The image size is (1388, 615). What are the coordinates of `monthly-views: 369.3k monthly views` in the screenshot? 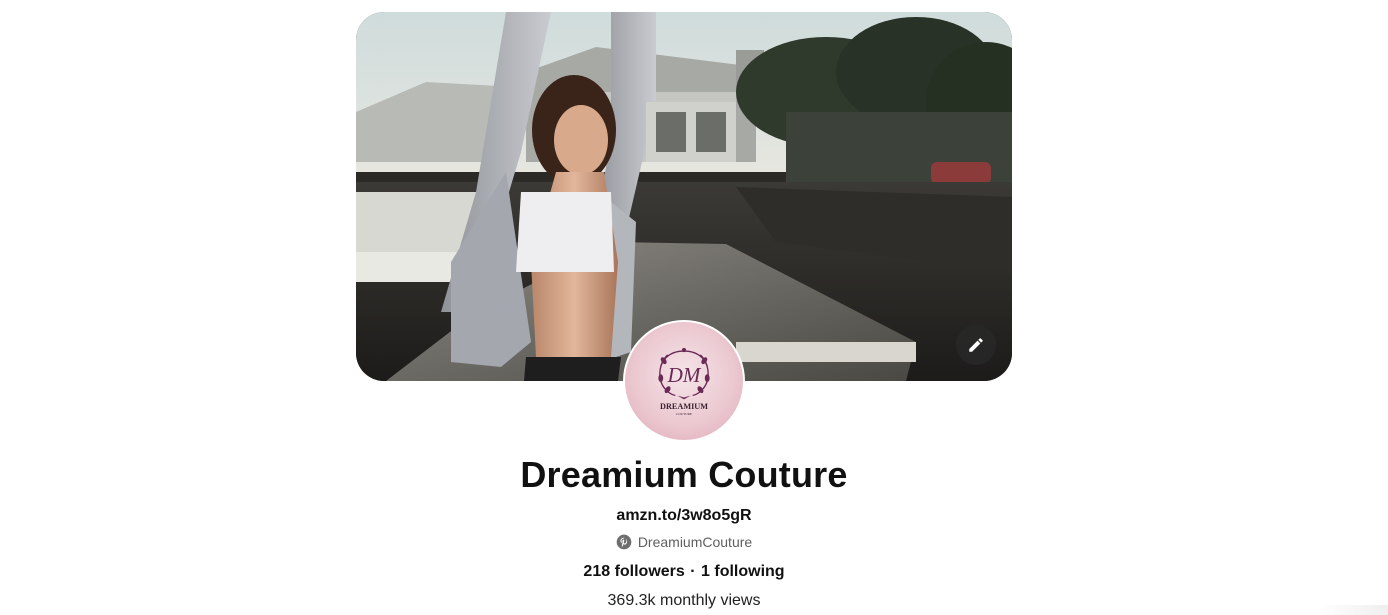 It's located at (684, 600).